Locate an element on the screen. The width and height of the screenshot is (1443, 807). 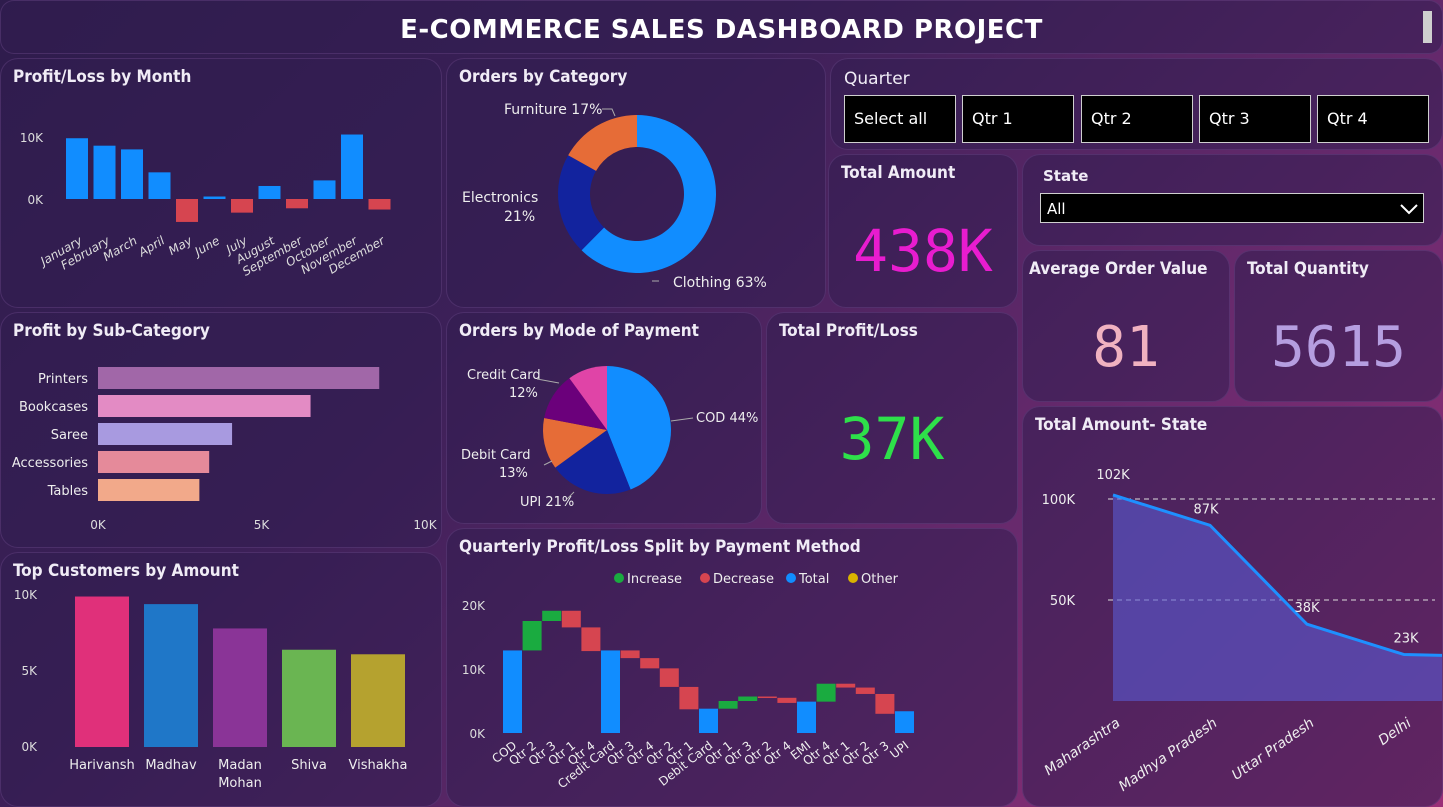
total-quantity-card: Total Quantity 5615 is located at coordinates (1338, 326).